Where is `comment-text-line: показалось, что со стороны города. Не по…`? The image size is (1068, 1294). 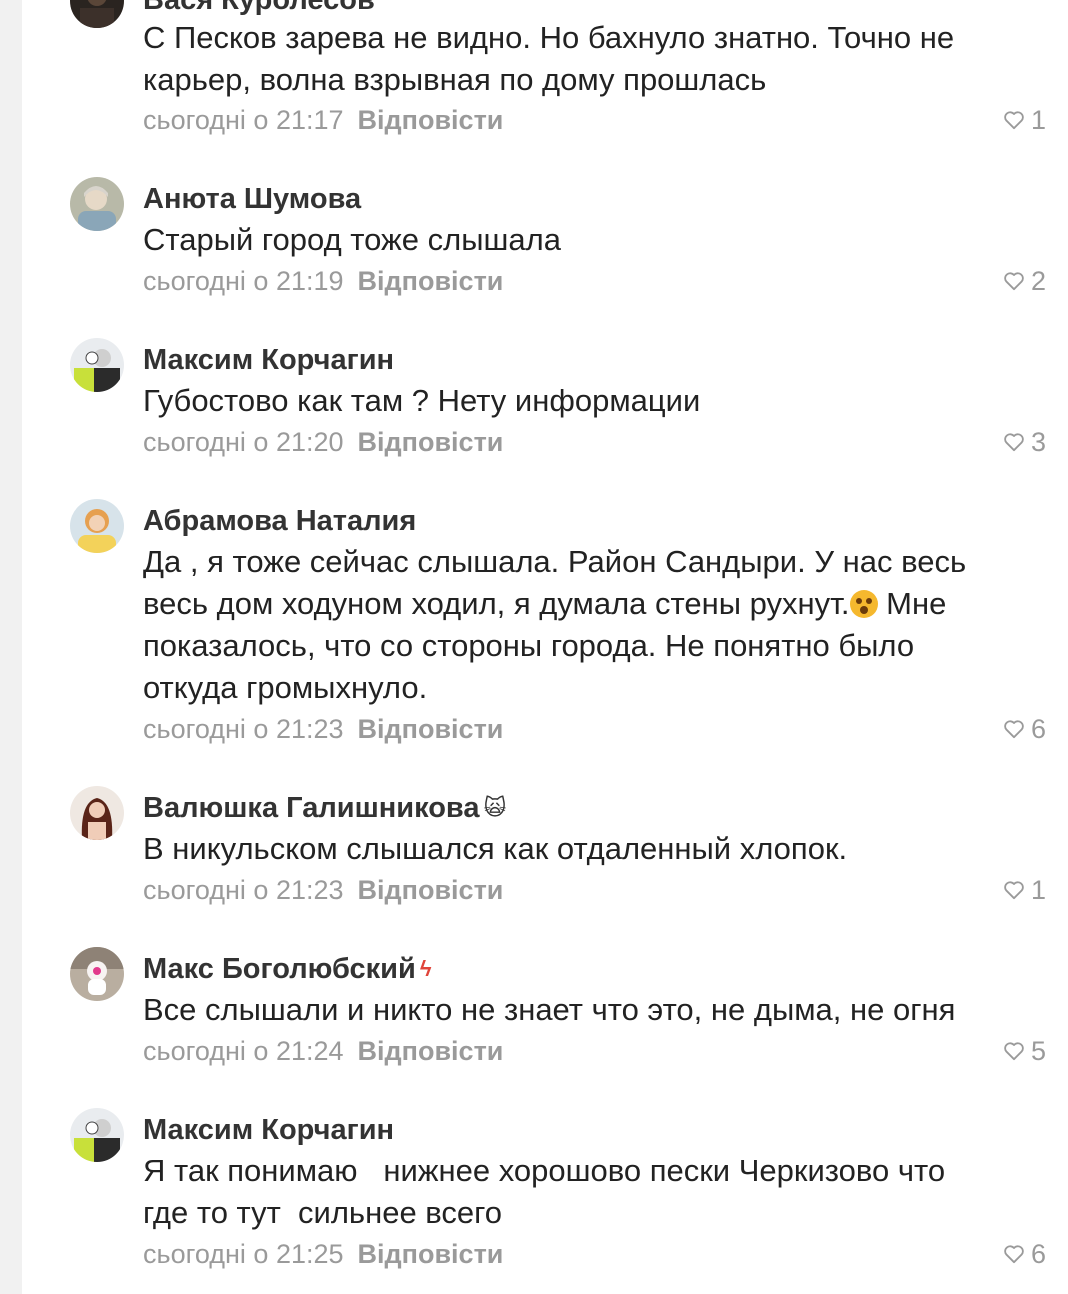 comment-text-line: показалось, что со стороны города. Не по… is located at coordinates (529, 645).